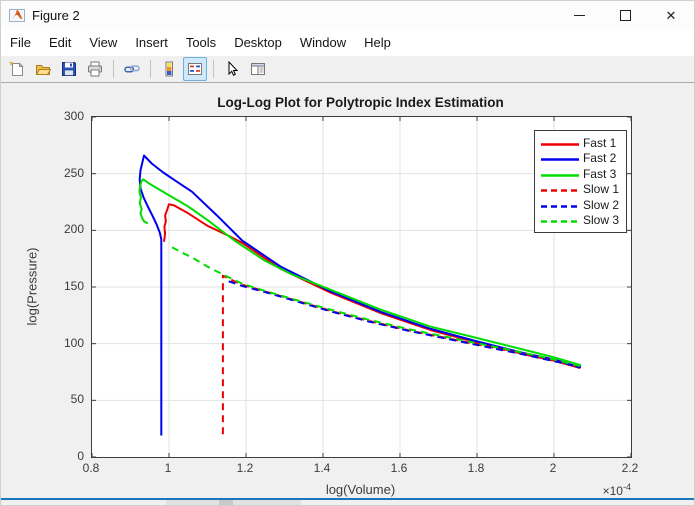  I want to click on title-bar: Figure 2 ✕, so click(347, 15).